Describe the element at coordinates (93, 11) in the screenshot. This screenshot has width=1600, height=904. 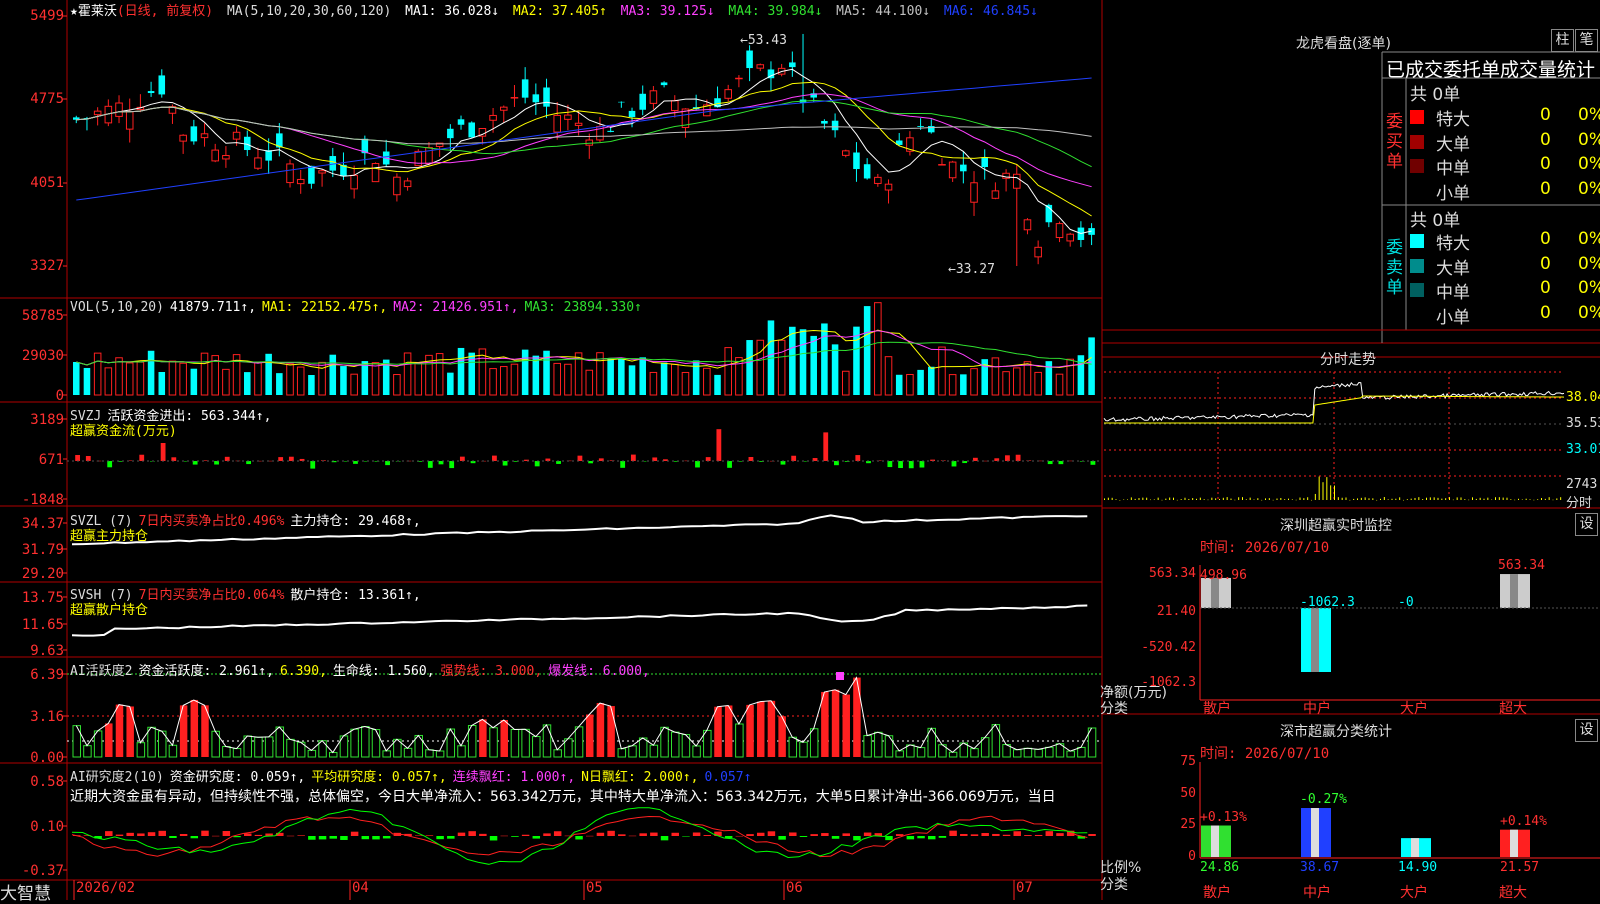
I see `stock-name: ★霍莱沃` at that location.